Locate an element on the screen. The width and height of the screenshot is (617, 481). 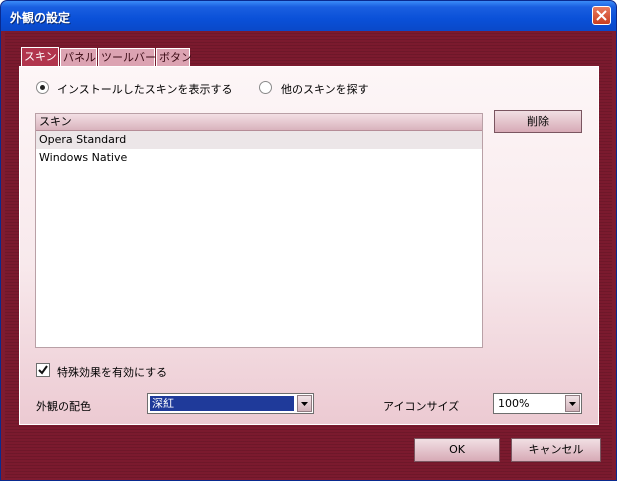
tab-label: スキン is located at coordinates (40, 56).